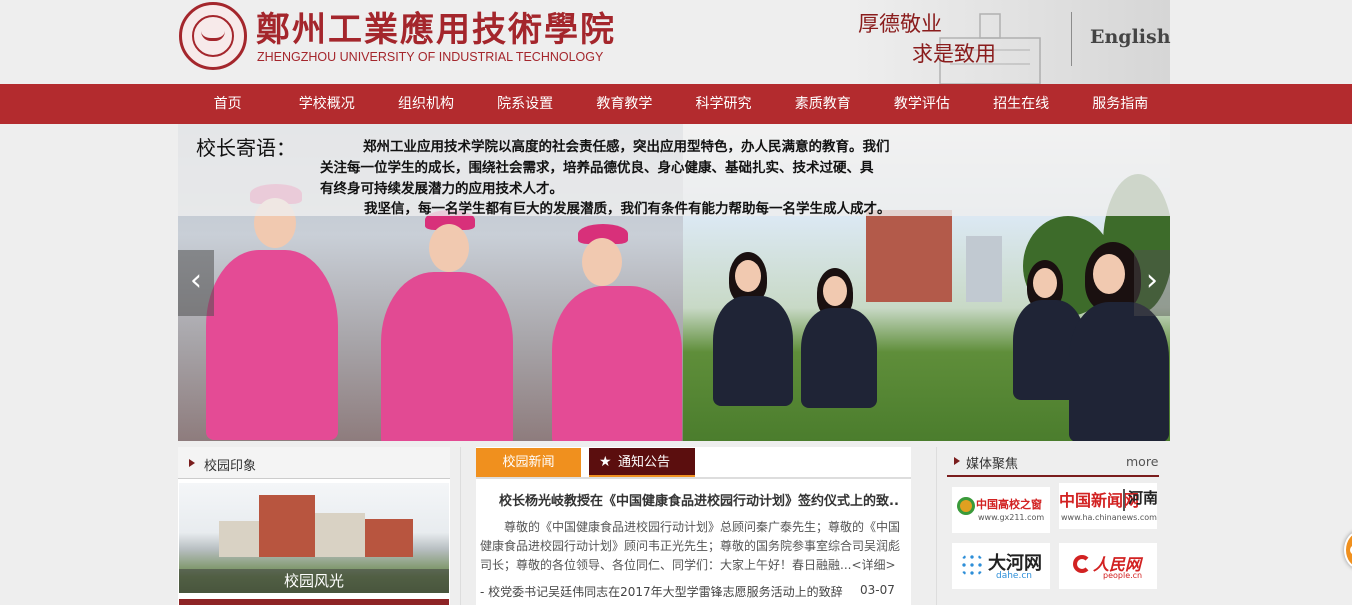 The height and width of the screenshot is (605, 1352). I want to click on nav-item-research: 科学研究, so click(723, 104).